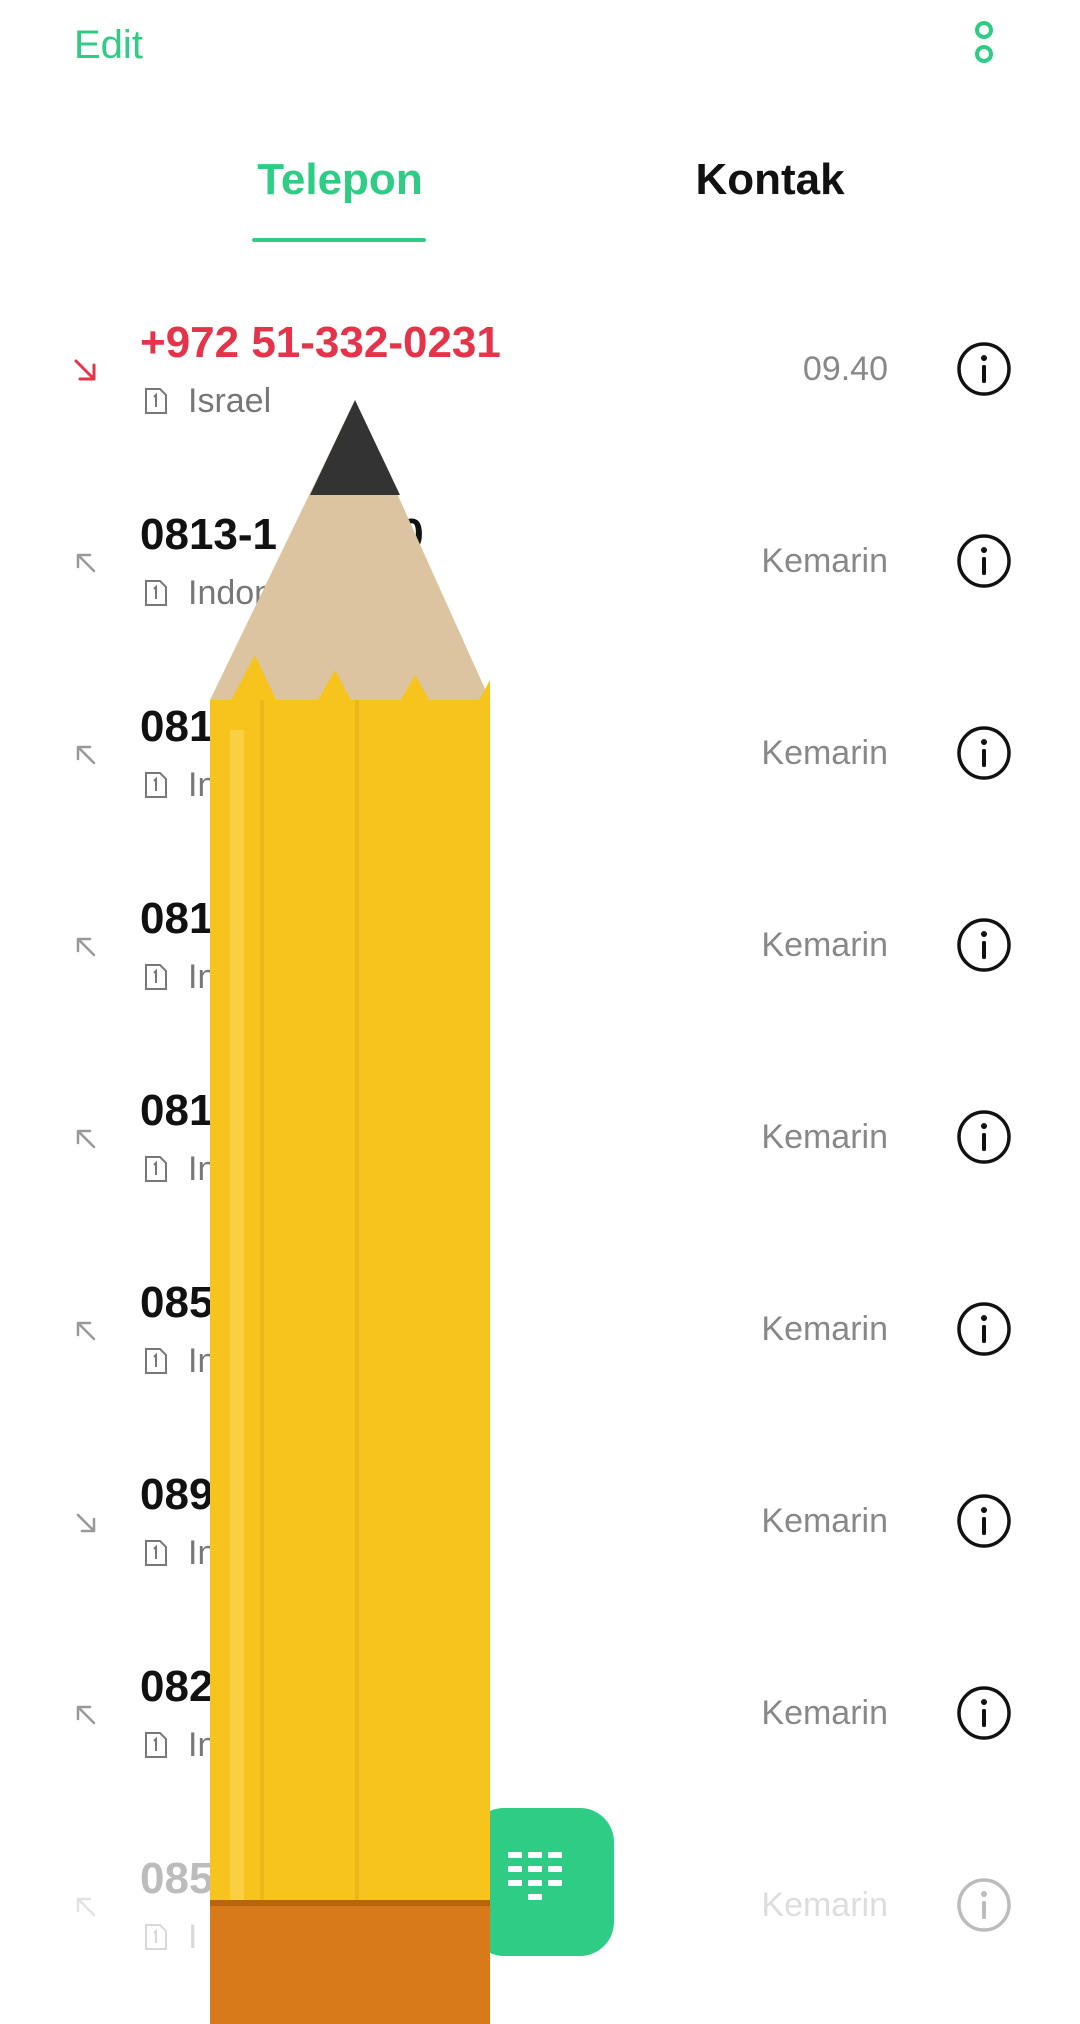 The width and height of the screenshot is (1080, 2024). What do you see at coordinates (339, 240) in the screenshot?
I see `active-tab-indicator` at bounding box center [339, 240].